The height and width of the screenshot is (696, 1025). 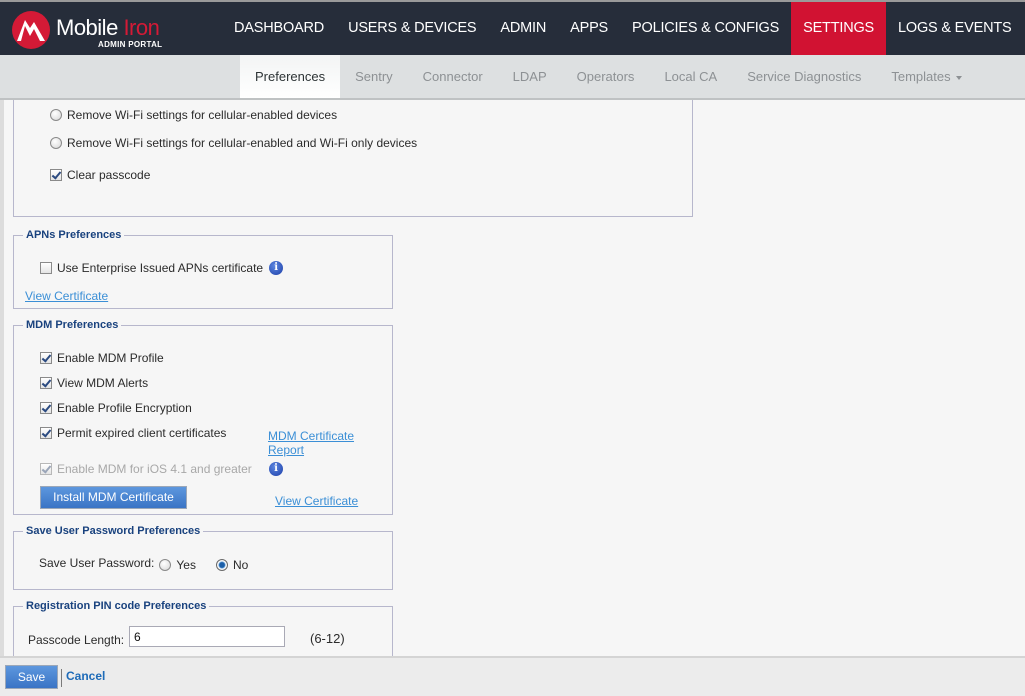 What do you see at coordinates (958, 77) in the screenshot?
I see `caret-down-icon` at bounding box center [958, 77].